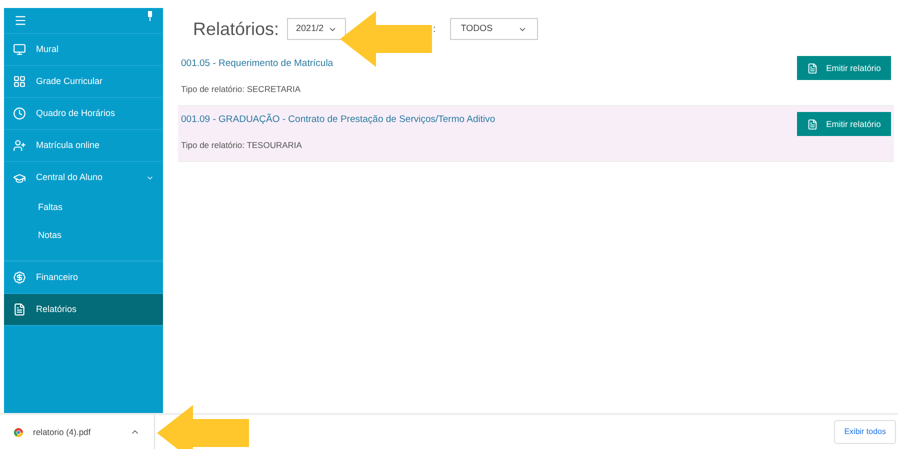 The width and height of the screenshot is (898, 449). What do you see at coordinates (83, 146) in the screenshot?
I see `sidebar-item: Matrícula online` at bounding box center [83, 146].